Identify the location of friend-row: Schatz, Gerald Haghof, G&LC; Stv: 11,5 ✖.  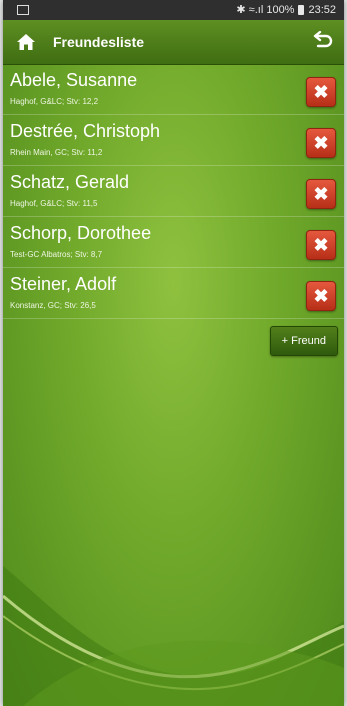
(173, 191).